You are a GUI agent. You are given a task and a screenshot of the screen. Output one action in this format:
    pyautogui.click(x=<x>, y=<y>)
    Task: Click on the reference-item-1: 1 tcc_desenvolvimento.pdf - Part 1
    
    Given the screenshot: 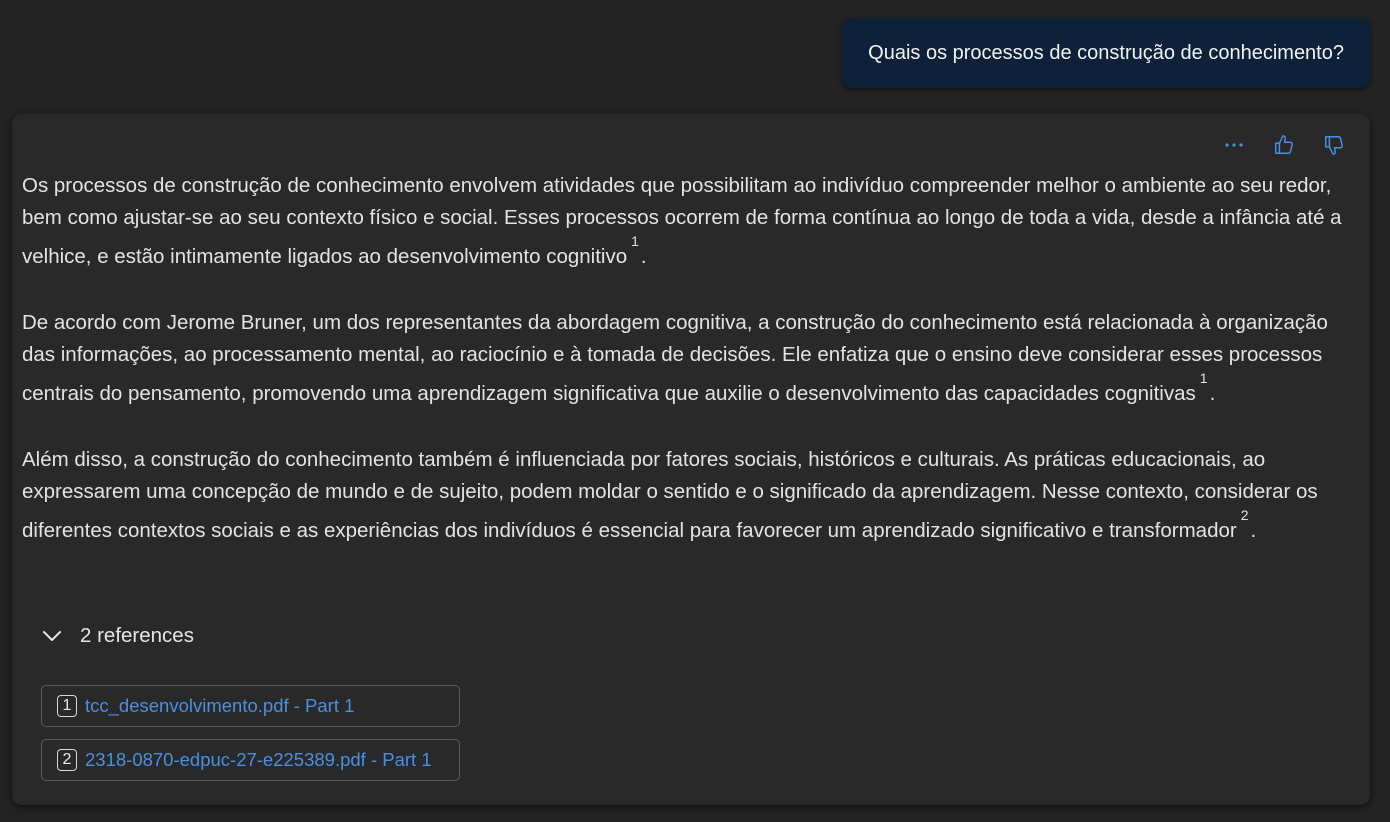 What is the action you would take?
    pyautogui.click(x=250, y=706)
    